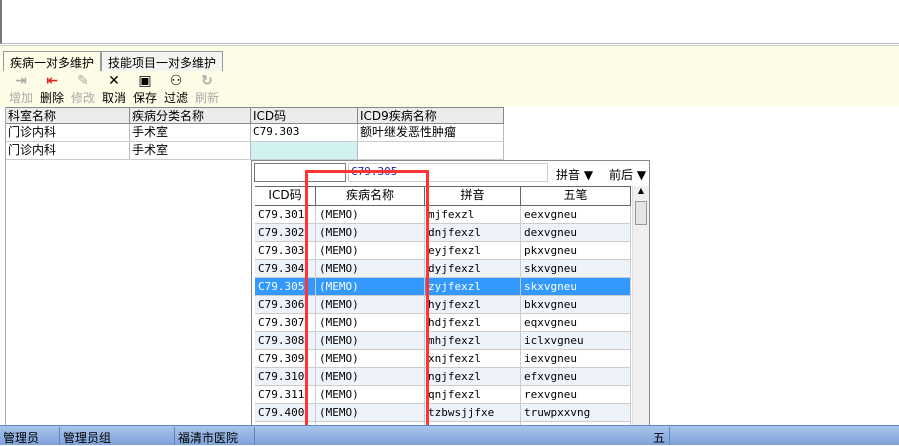 This screenshot has height=446, width=899. What do you see at coordinates (576, 377) in the screenshot?
I see `lookup-cell: efxvgneu` at bounding box center [576, 377].